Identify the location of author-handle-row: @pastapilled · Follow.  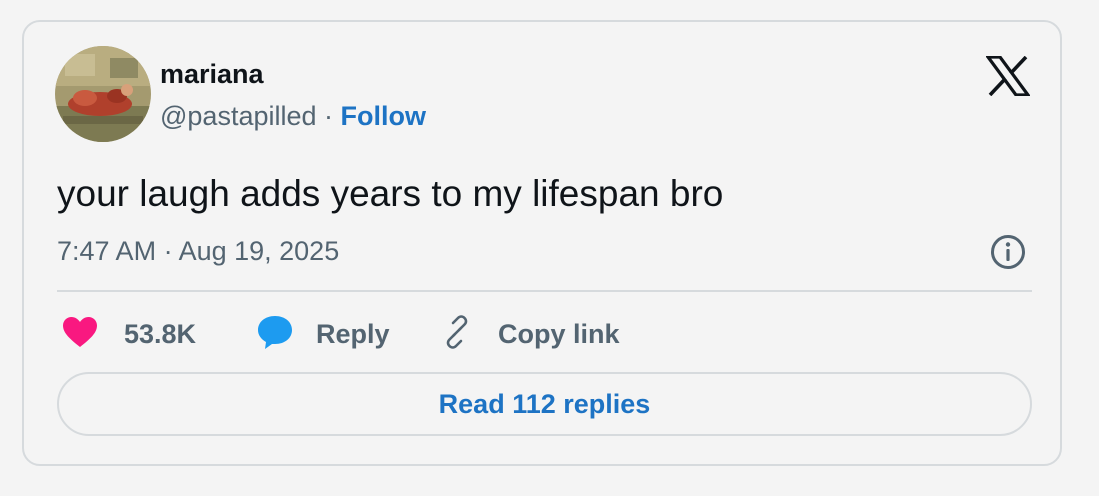
(293, 116).